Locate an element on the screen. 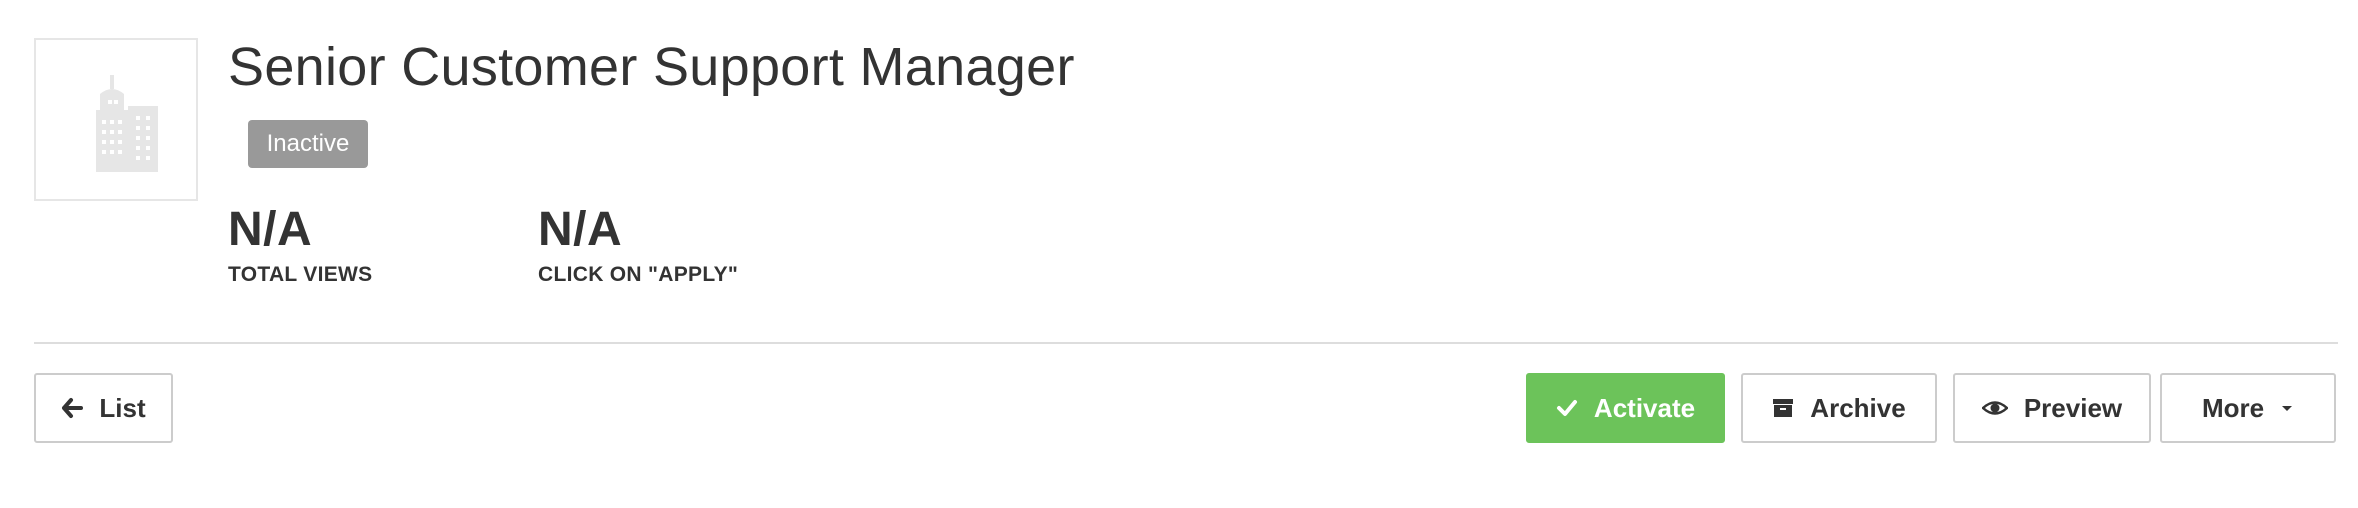 The width and height of the screenshot is (2358, 508). job-title: Senior Customer Support Manager is located at coordinates (651, 67).